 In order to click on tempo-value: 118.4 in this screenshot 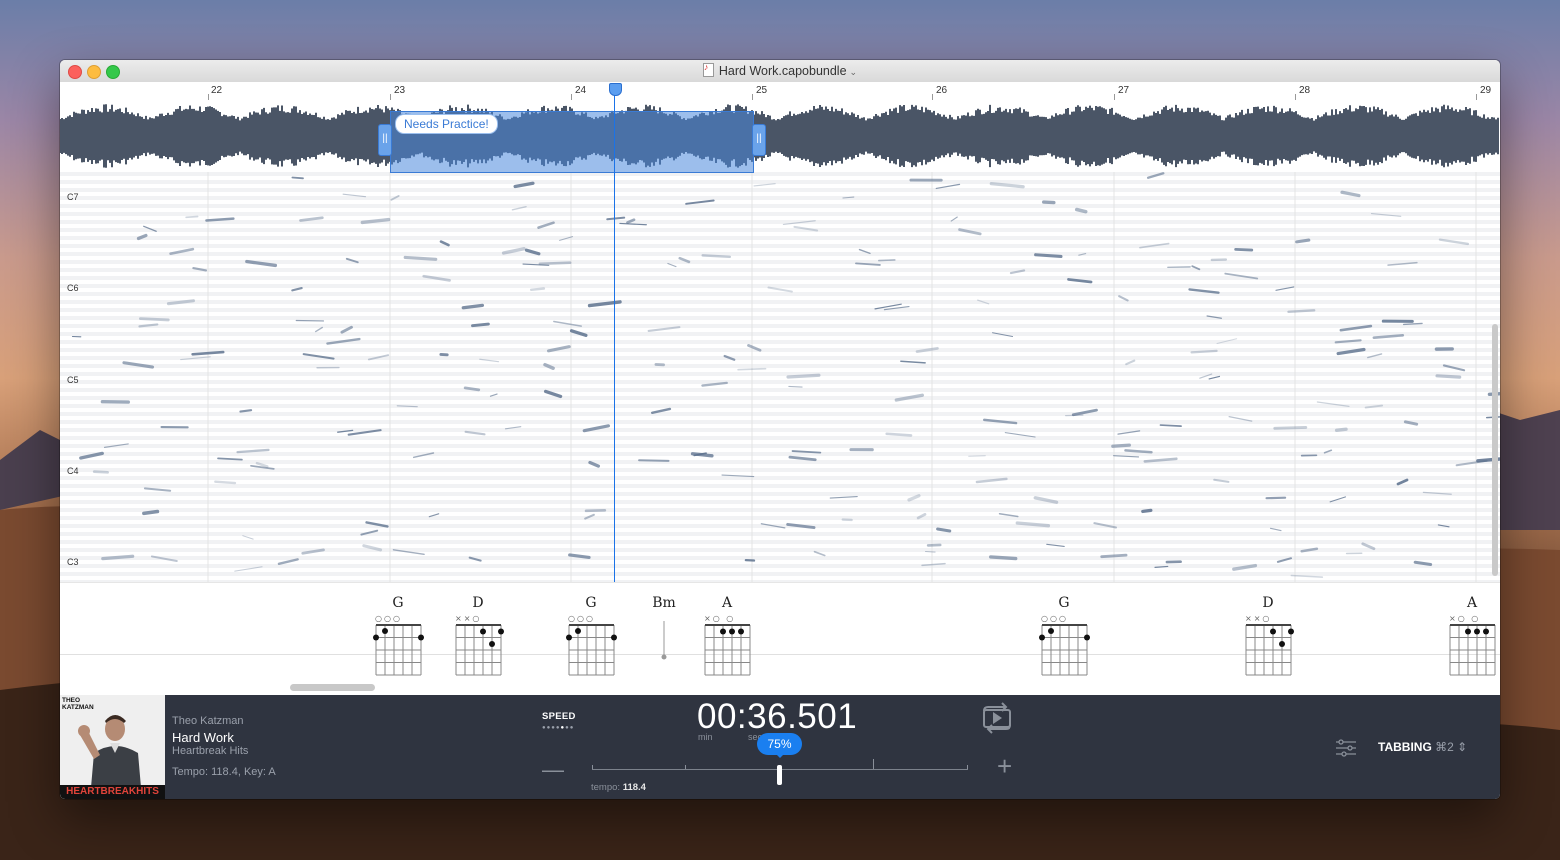, I will do `click(634, 787)`.